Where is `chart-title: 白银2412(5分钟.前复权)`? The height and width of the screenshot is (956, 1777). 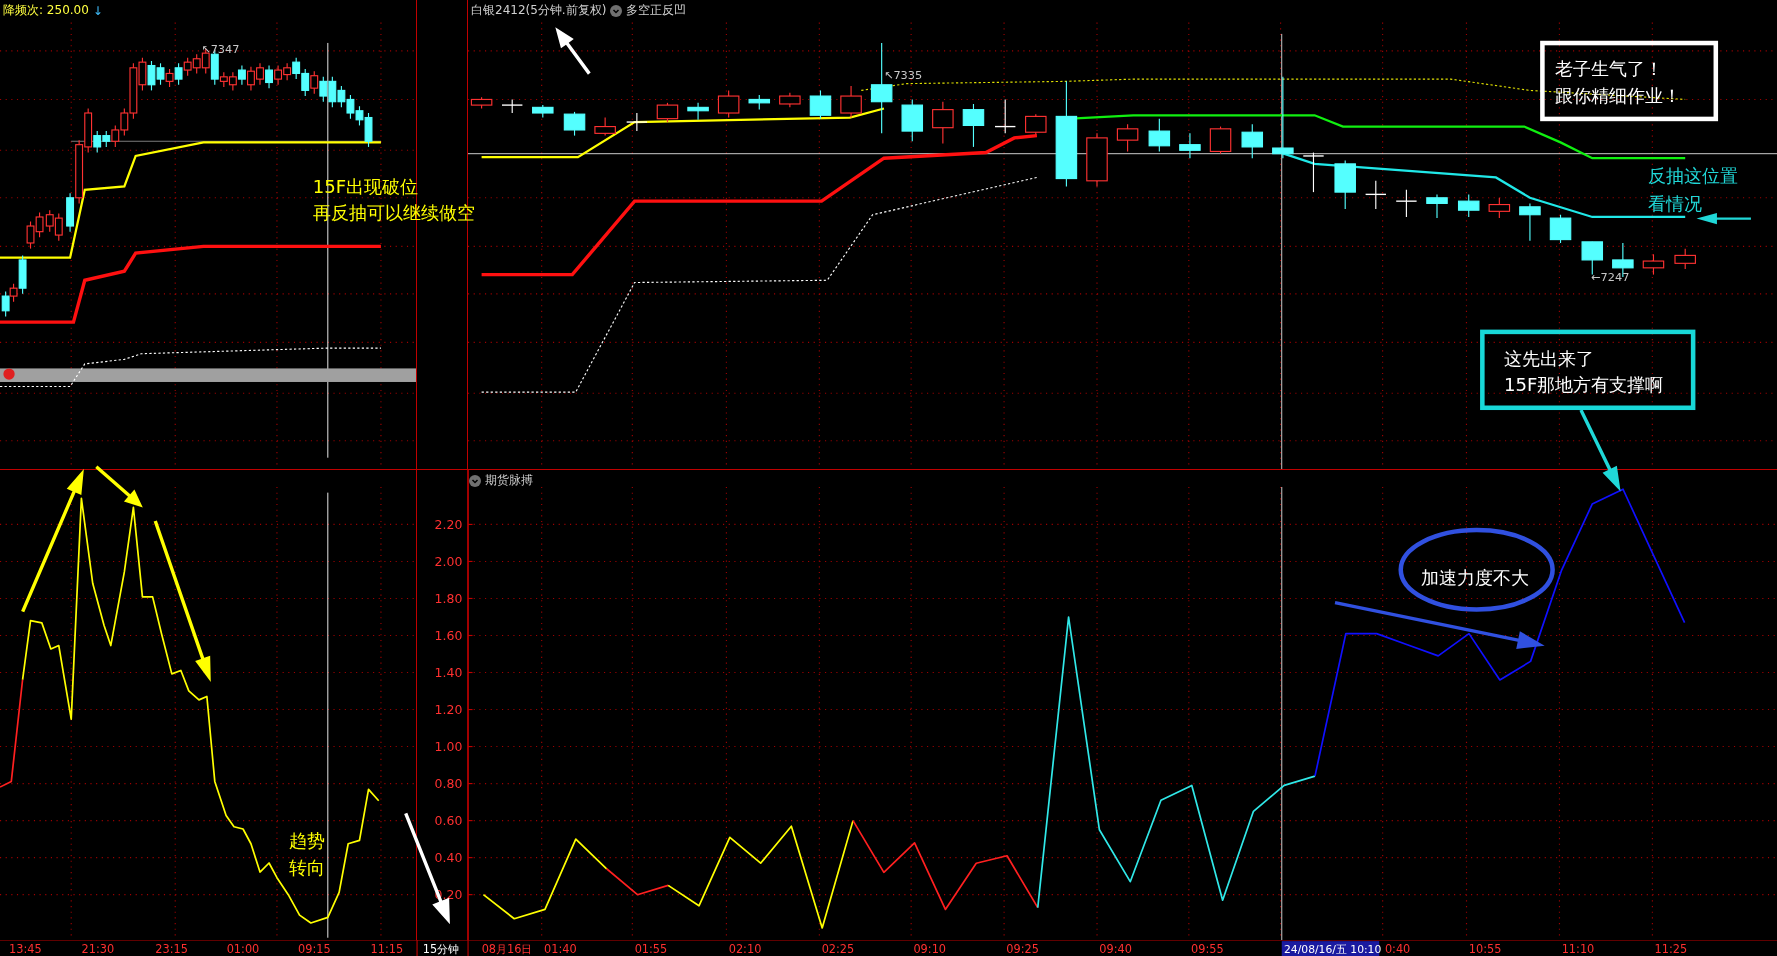 chart-title: 白银2412(5分钟.前复权) is located at coordinates (539, 10).